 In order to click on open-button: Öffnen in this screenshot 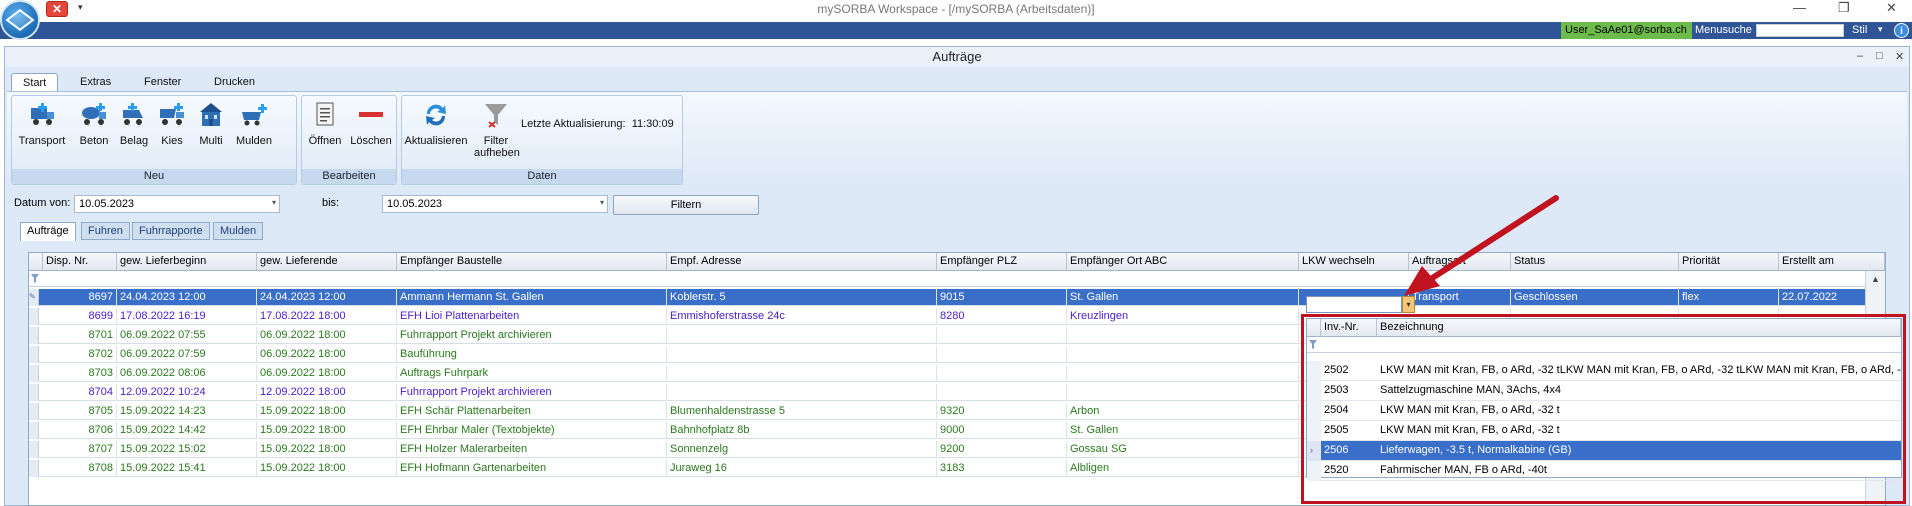, I will do `click(325, 123)`.